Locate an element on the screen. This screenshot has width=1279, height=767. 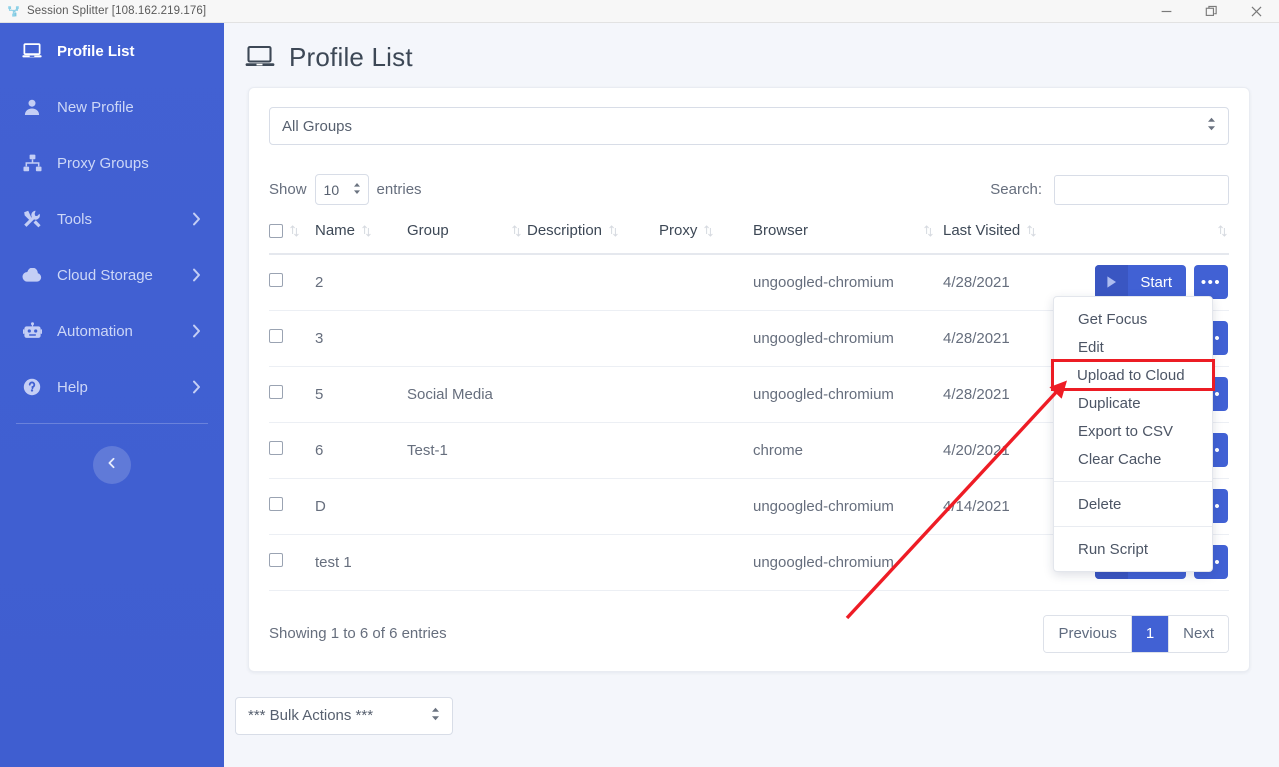
column-description-label: Description is located at coordinates (565, 230).